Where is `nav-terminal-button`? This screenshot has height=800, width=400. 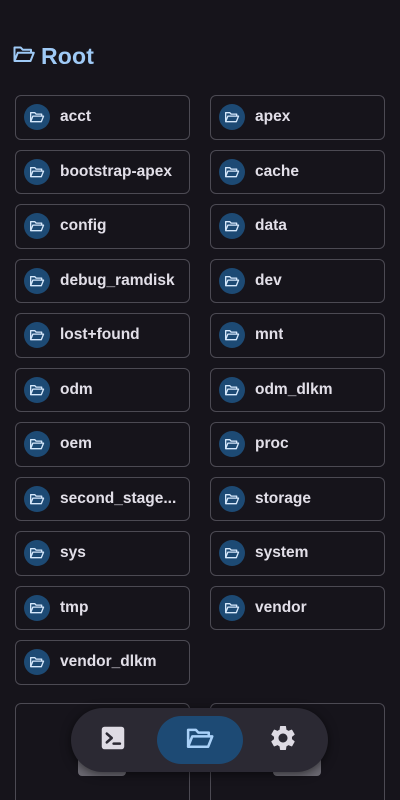 nav-terminal-button is located at coordinates (113, 740).